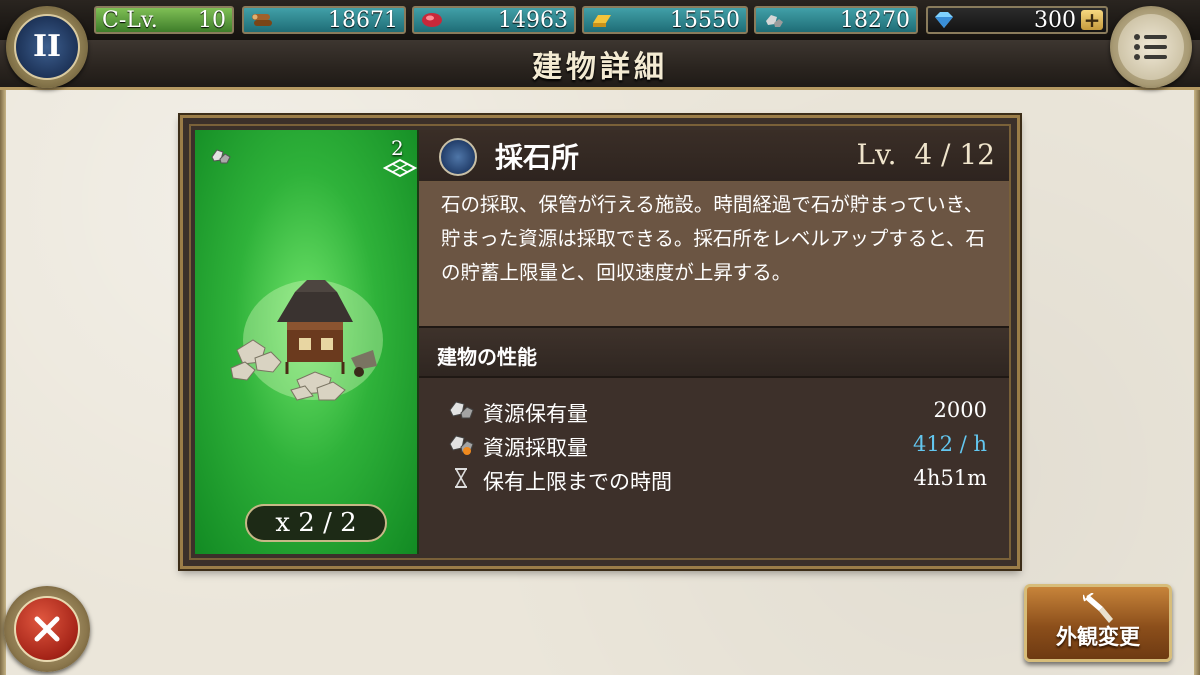 Image resolution: width=1200 pixels, height=675 pixels. I want to click on gem-icon, so click(944, 20).